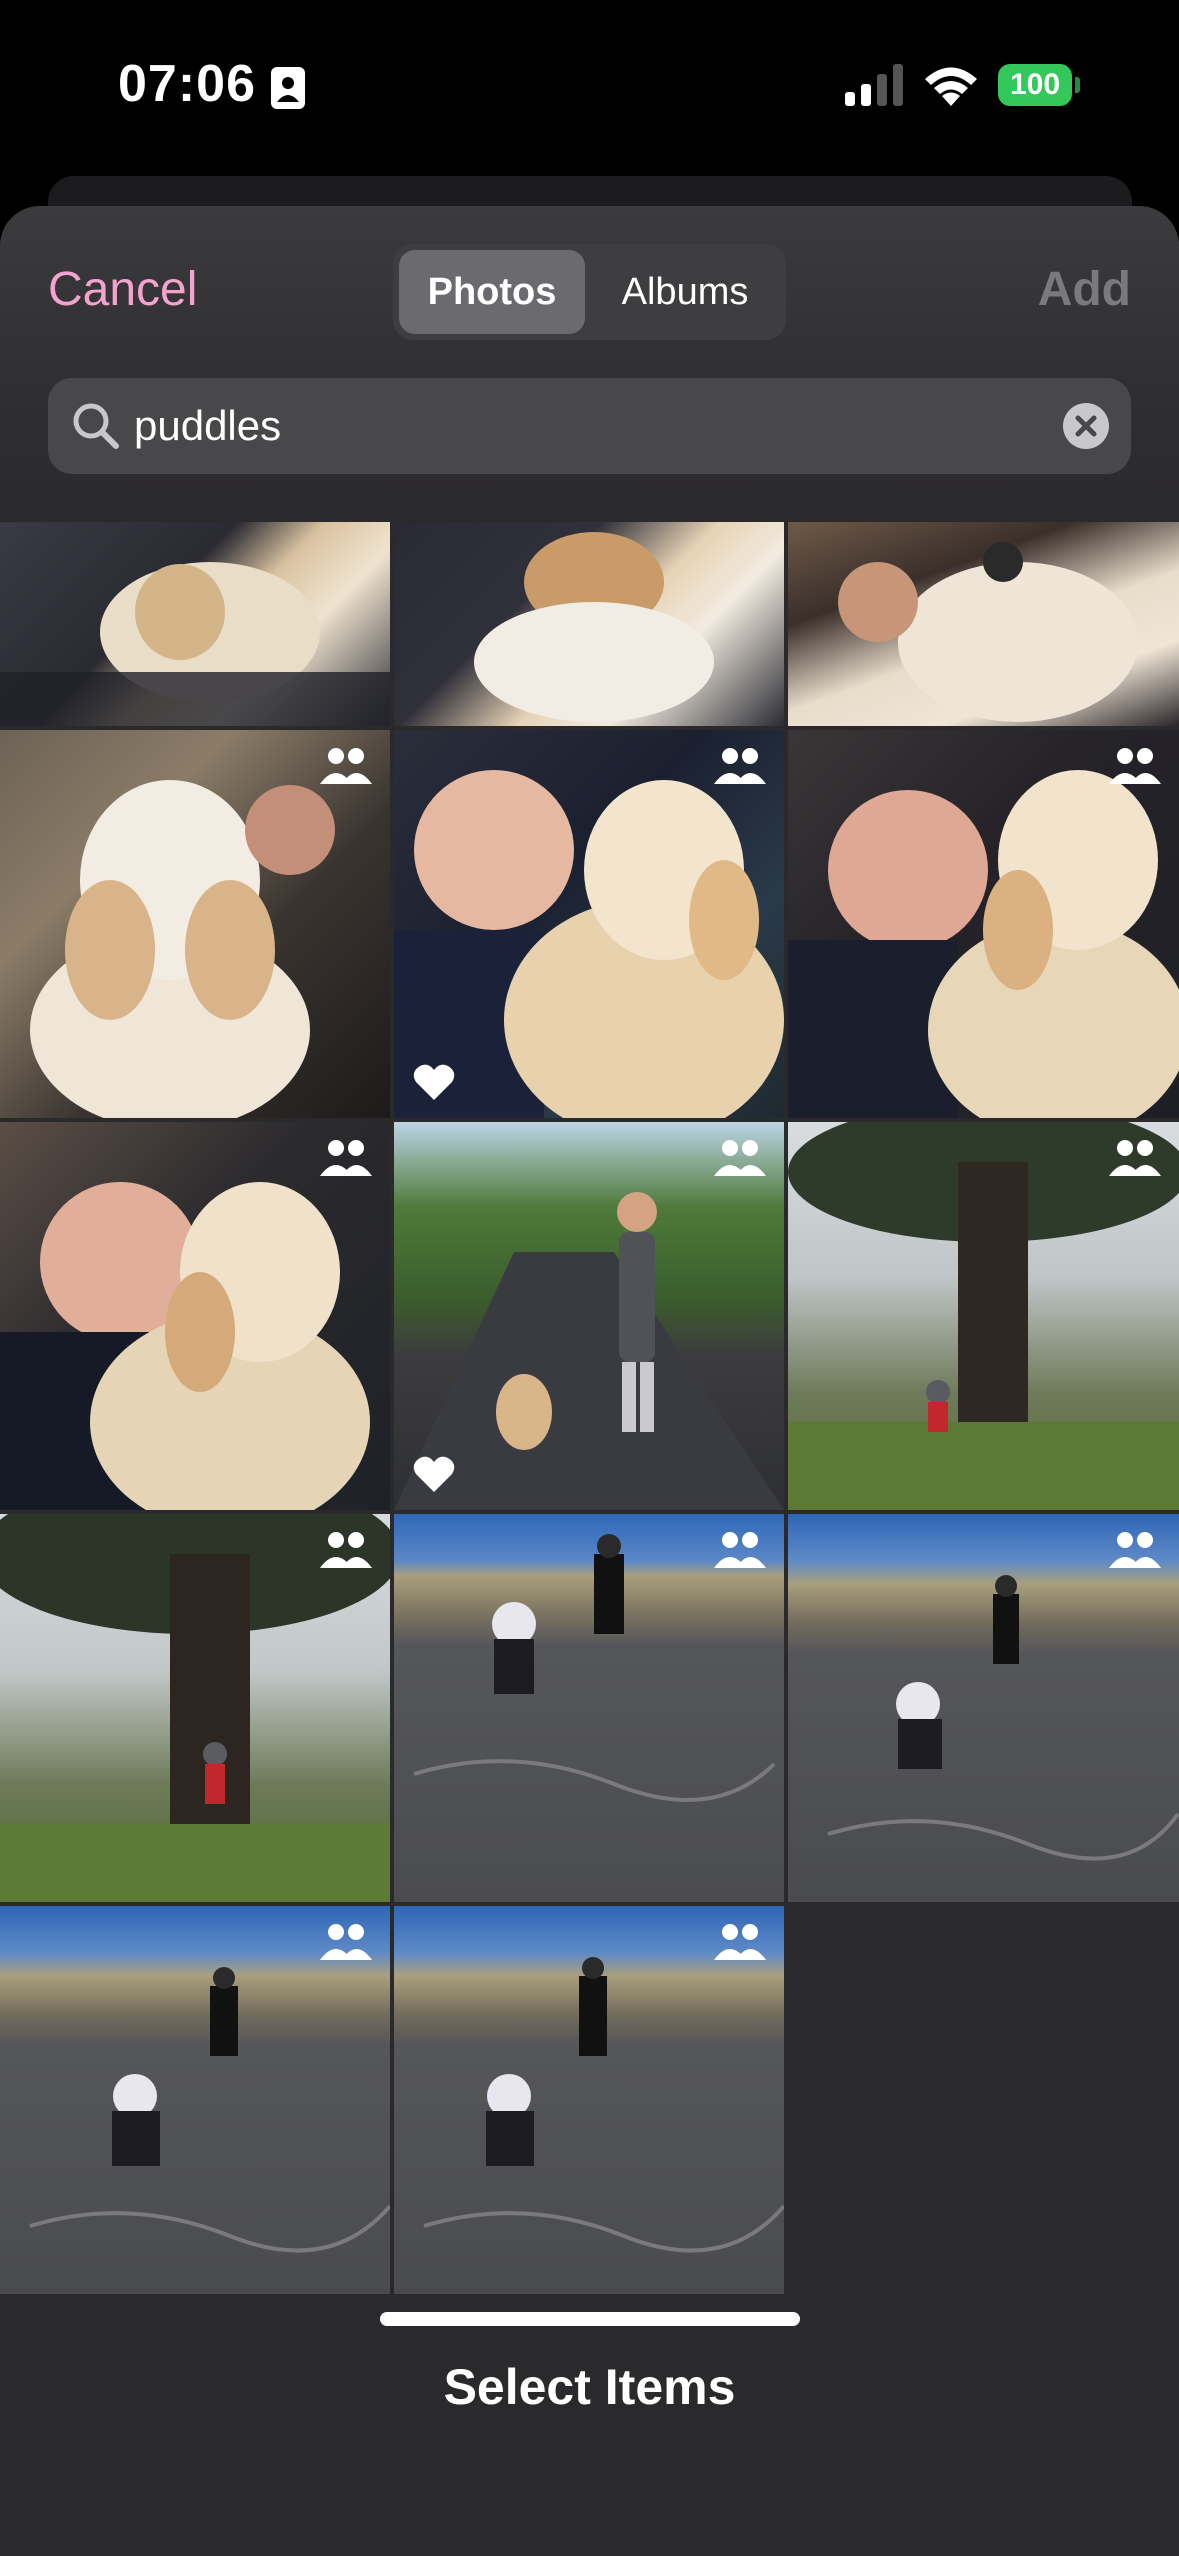 Image resolution: width=1179 pixels, height=2556 pixels. What do you see at coordinates (685, 292) in the screenshot?
I see `tab-albums: Albums` at bounding box center [685, 292].